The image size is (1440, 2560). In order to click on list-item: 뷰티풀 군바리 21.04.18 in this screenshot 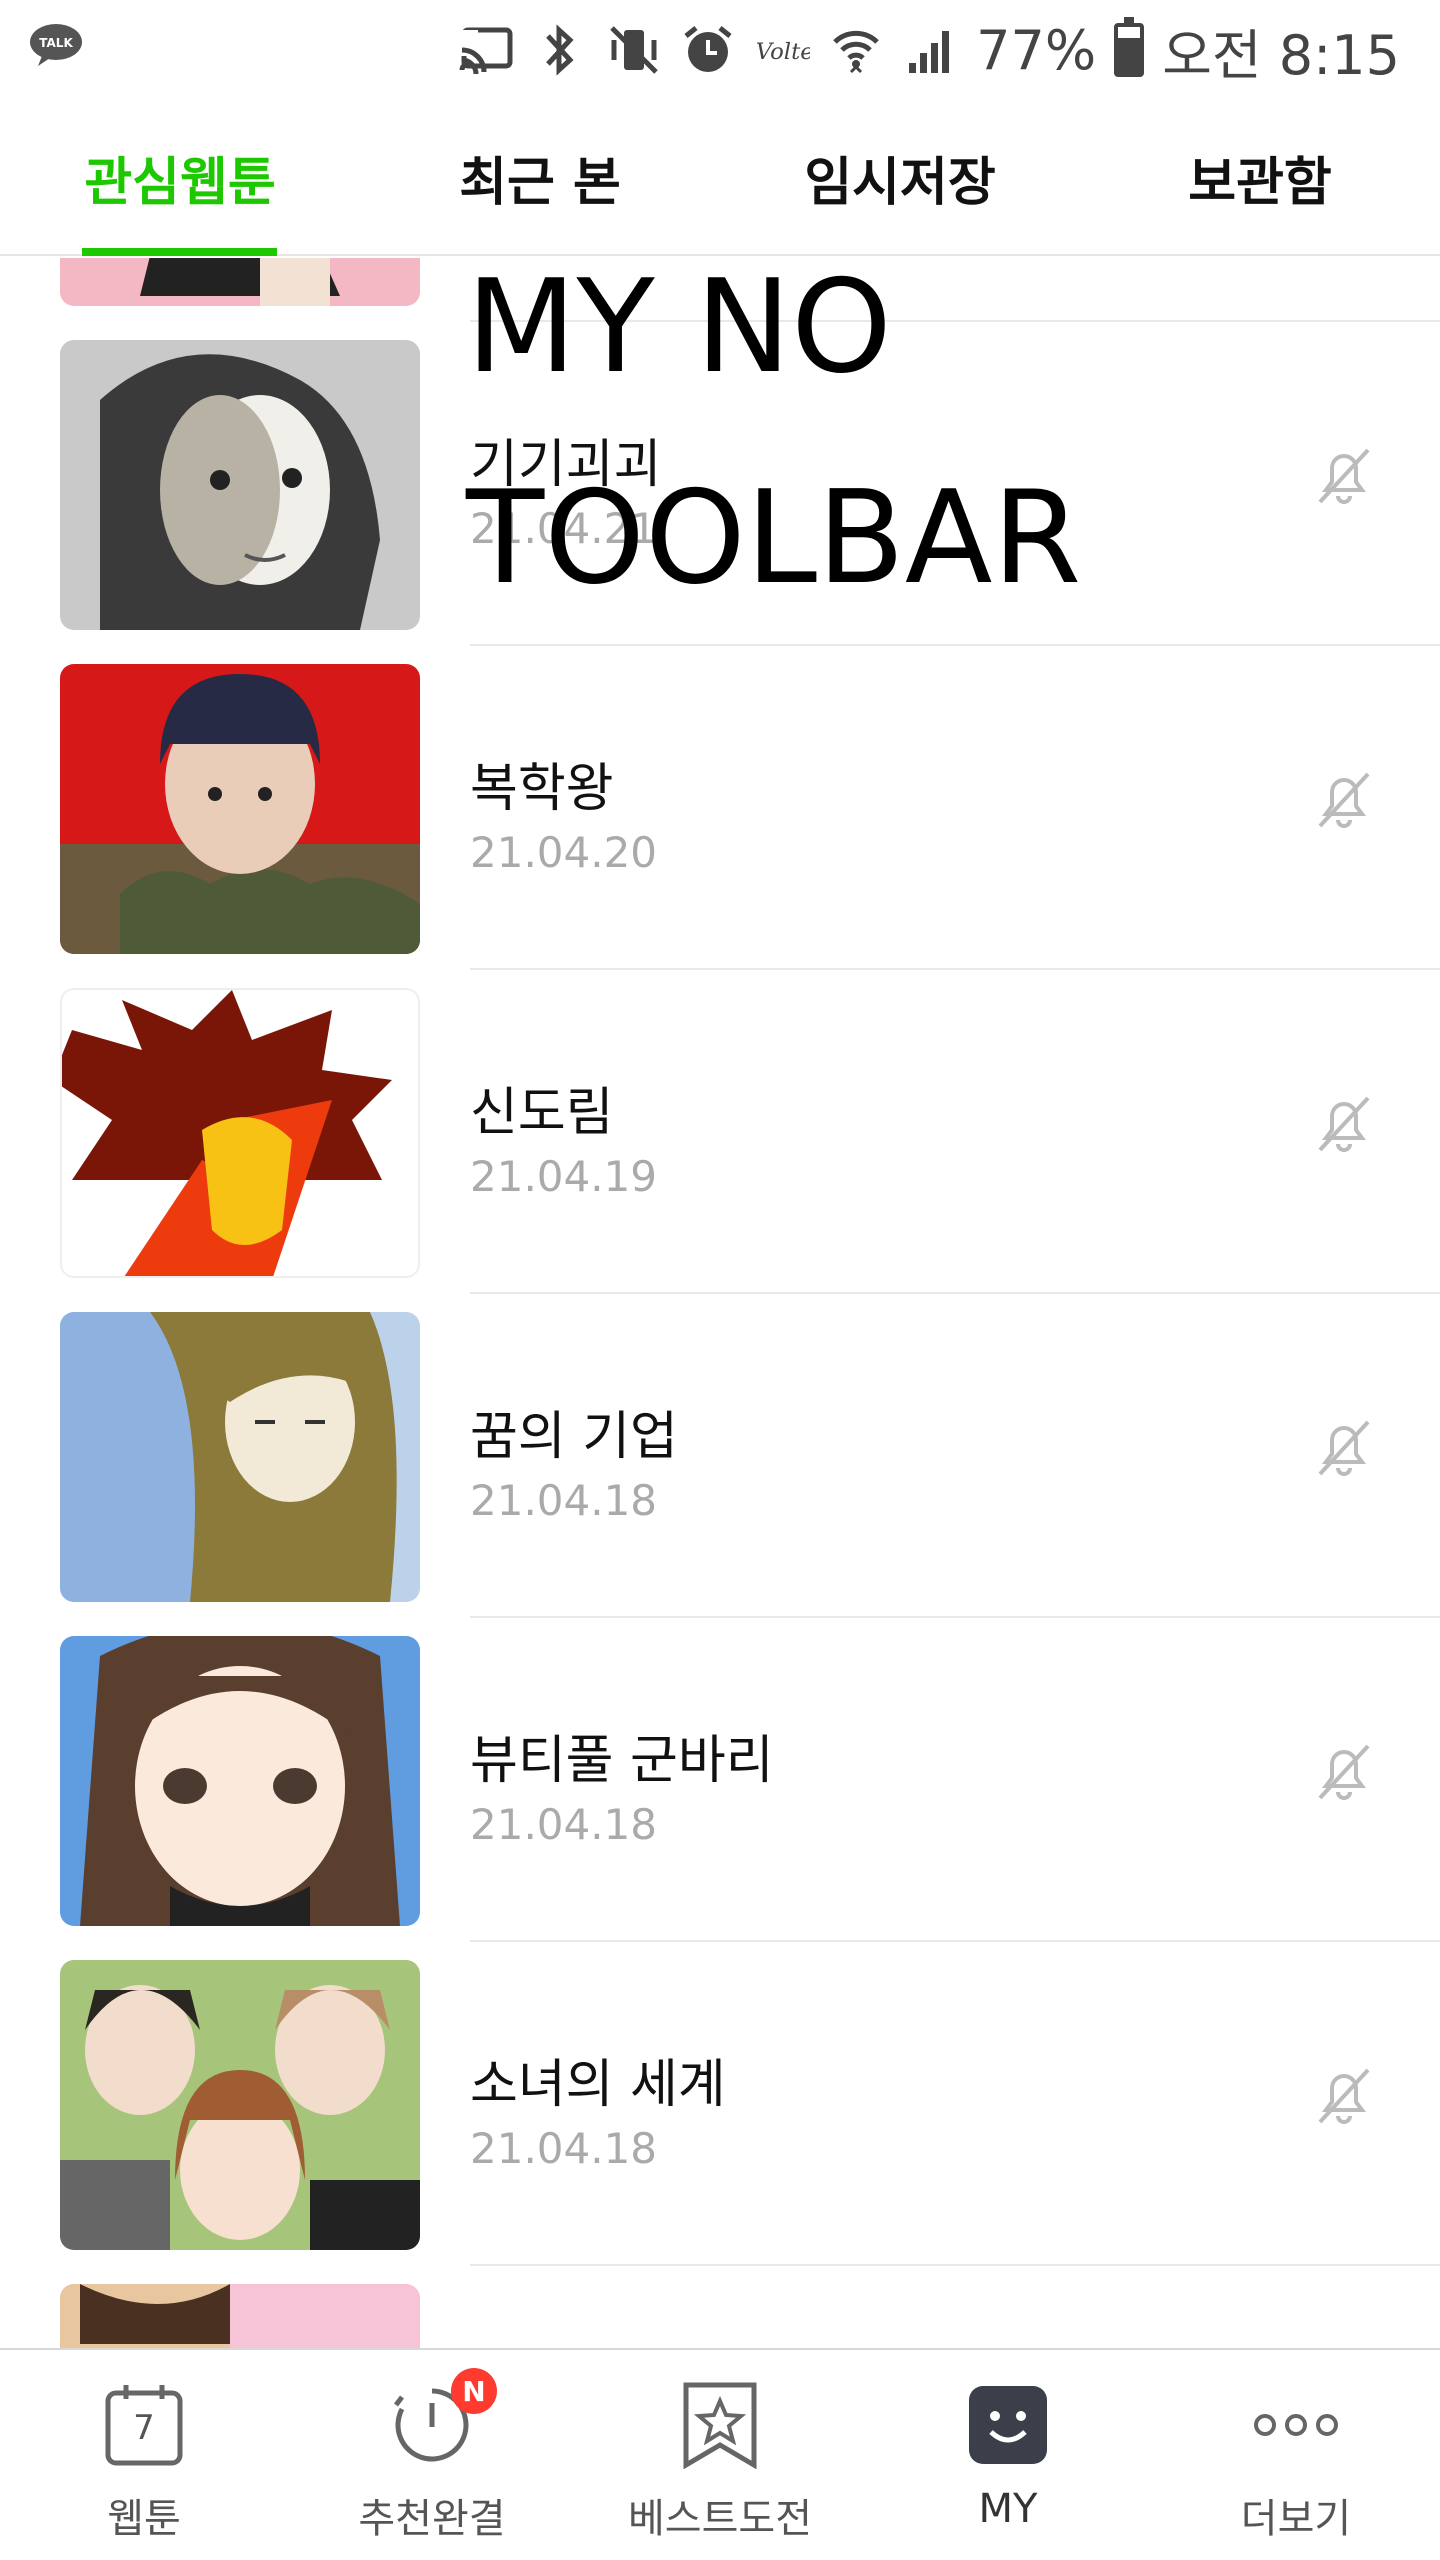, I will do `click(720, 1780)`.